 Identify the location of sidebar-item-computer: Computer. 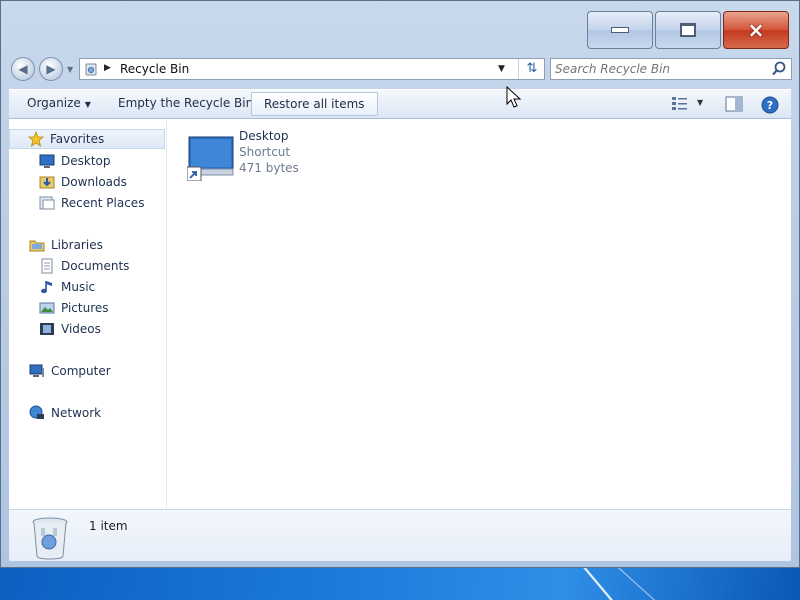
(70, 371).